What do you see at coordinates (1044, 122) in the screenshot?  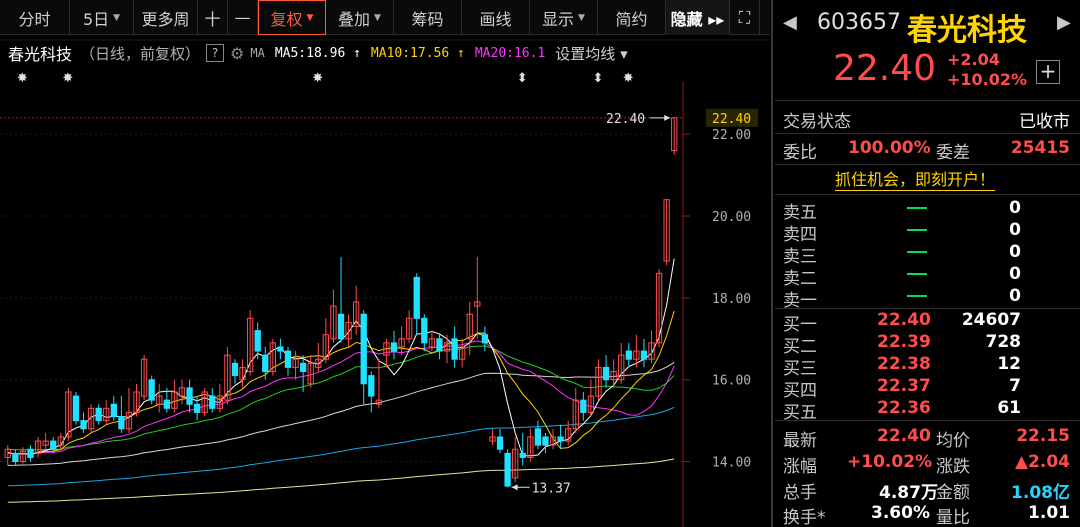 I see `trade-status-value: 已收市` at bounding box center [1044, 122].